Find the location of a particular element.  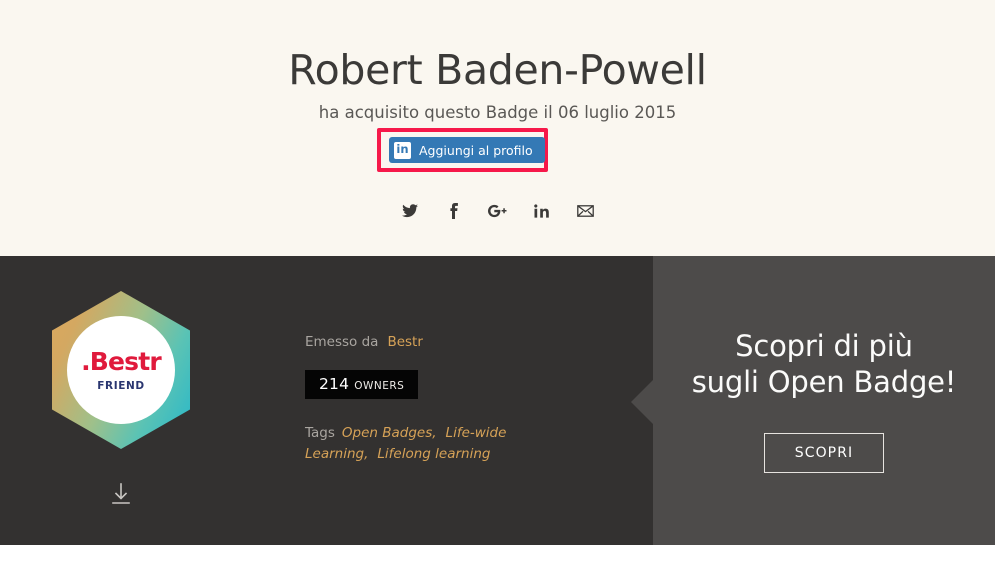

social-share-row is located at coordinates (497, 211).